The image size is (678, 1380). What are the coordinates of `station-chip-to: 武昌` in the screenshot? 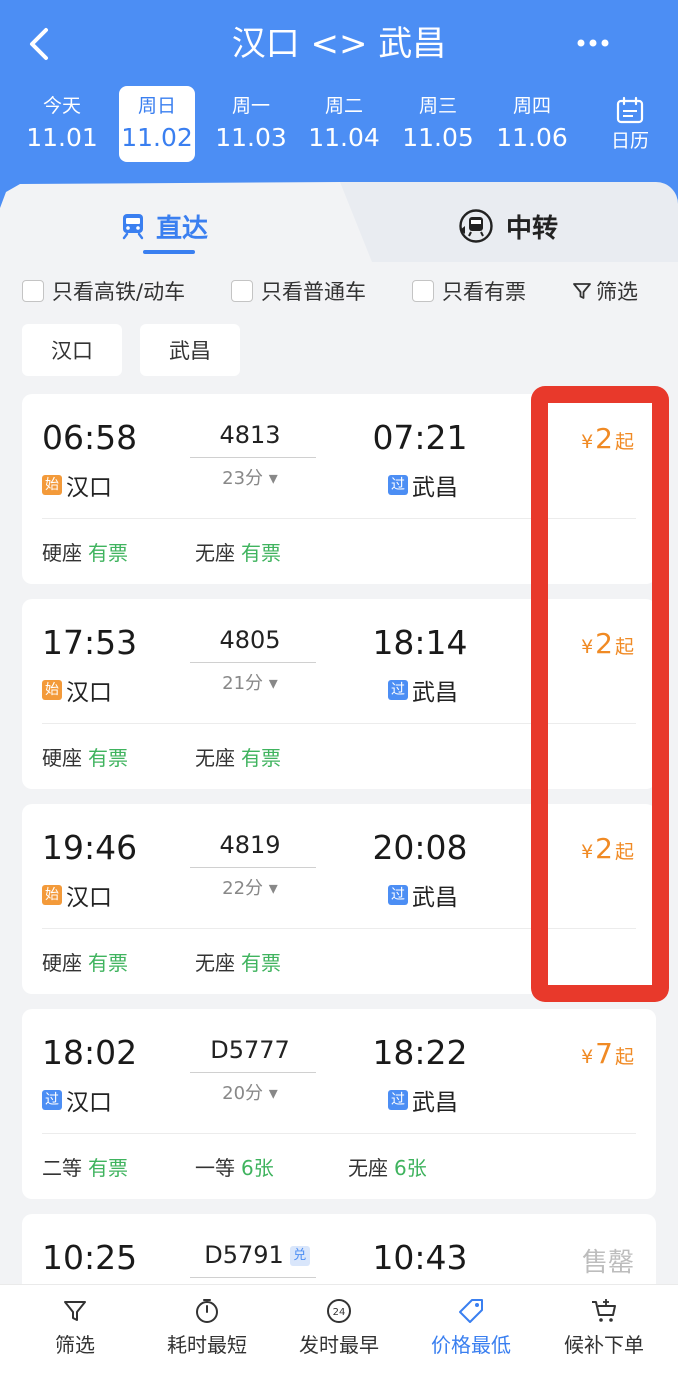 It's located at (190, 350).